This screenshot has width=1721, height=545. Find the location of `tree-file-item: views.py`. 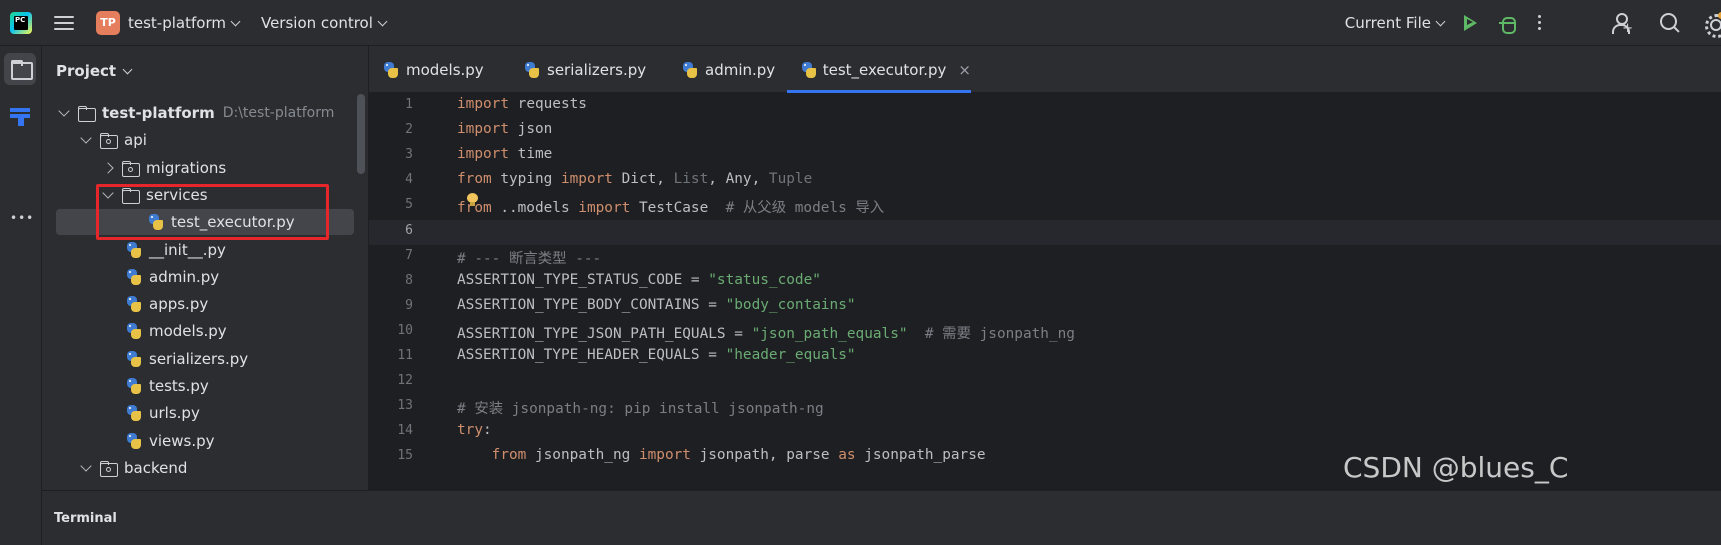

tree-file-item: views.py is located at coordinates (198, 441).